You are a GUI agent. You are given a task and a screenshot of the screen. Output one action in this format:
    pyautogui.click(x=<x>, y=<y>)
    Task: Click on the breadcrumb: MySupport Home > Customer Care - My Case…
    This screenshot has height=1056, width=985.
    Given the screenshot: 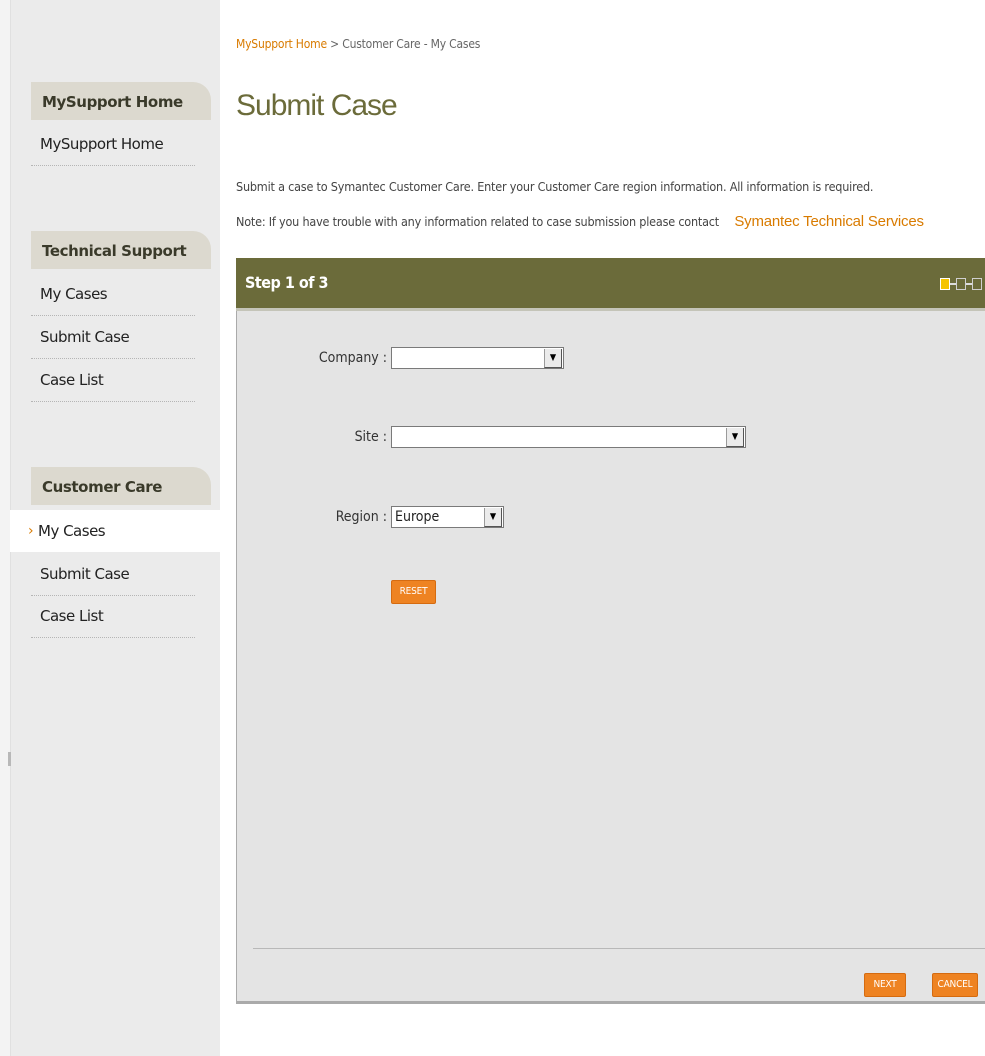 What is the action you would take?
    pyautogui.click(x=358, y=44)
    